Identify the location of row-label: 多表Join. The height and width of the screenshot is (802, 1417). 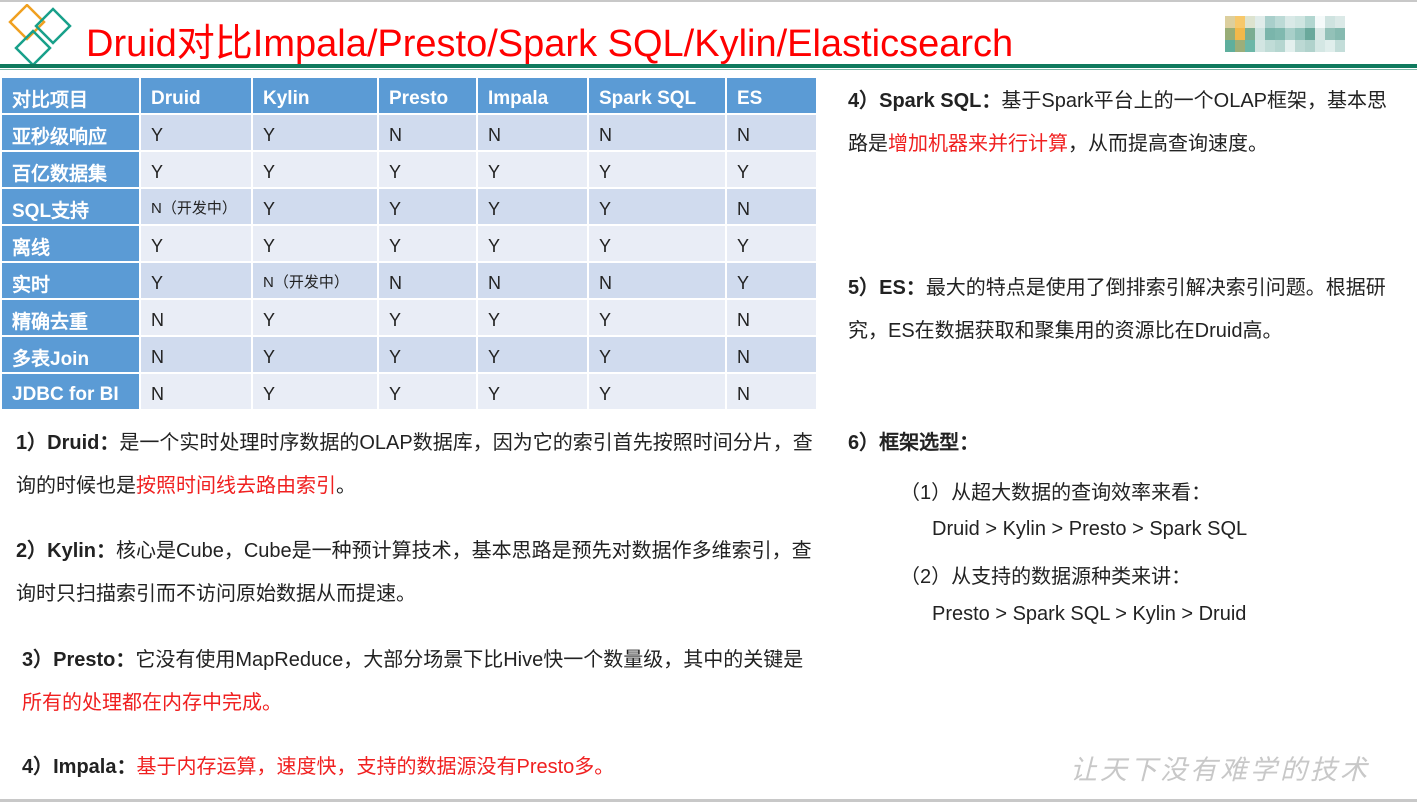
(70, 354).